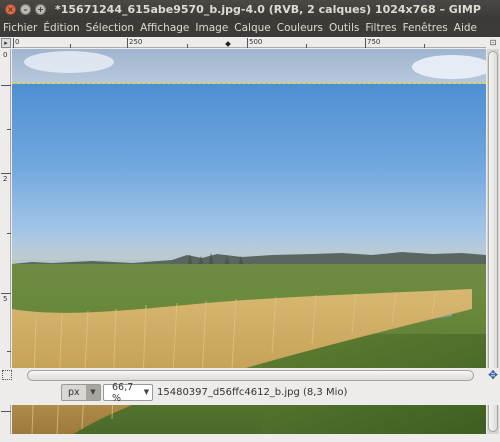  I want to click on hruler-label: 250, so click(136, 42).